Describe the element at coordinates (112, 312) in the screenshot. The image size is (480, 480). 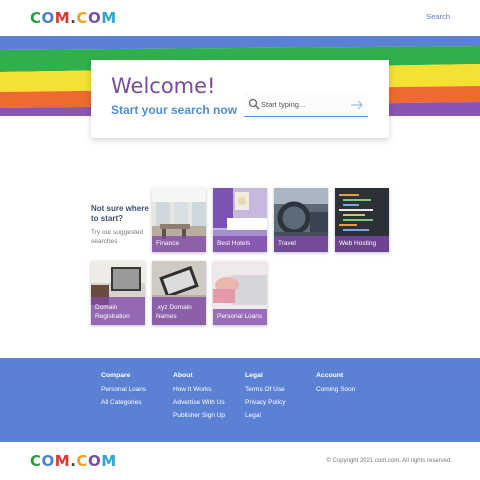
I see `tile-label: Domain Registration` at that location.